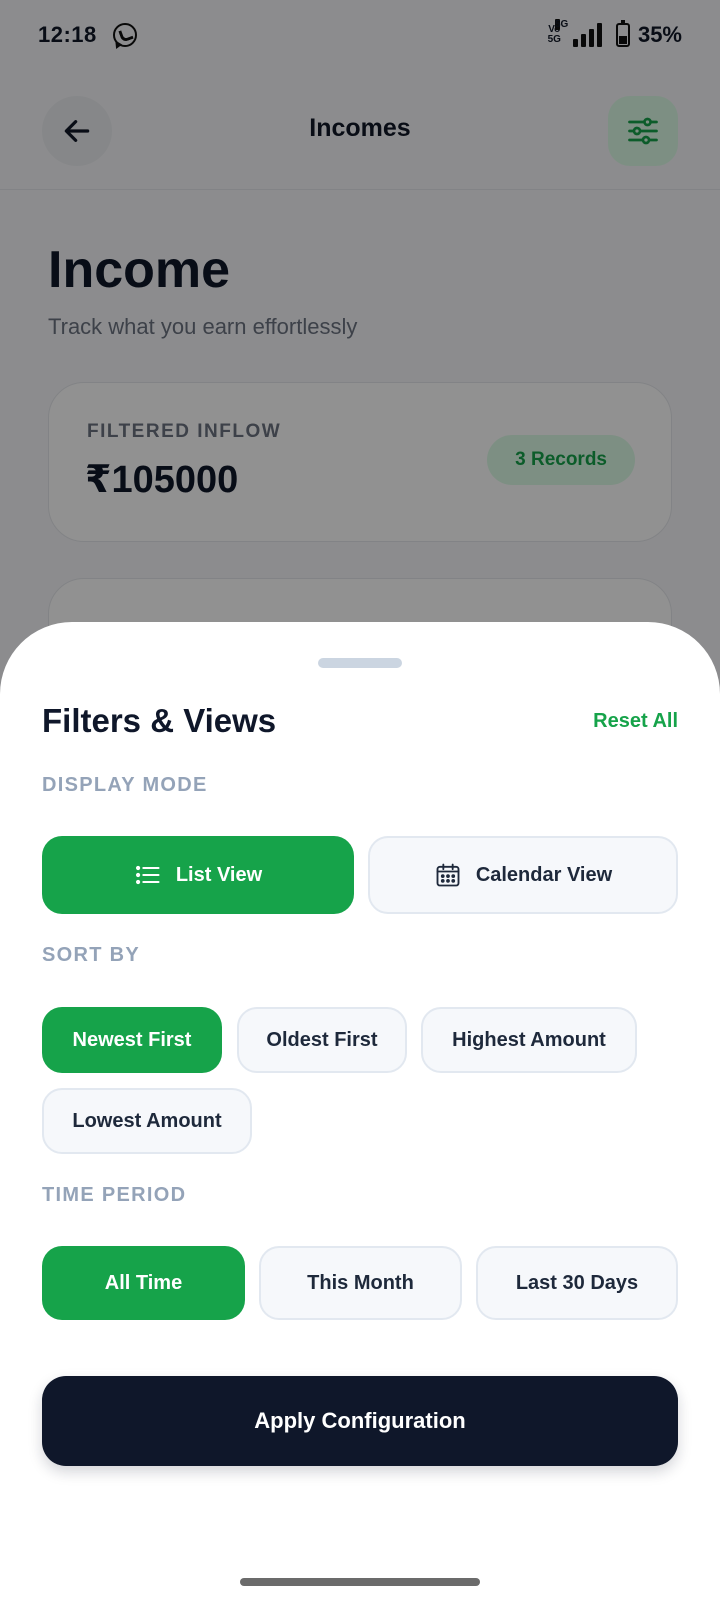  What do you see at coordinates (360, 663) in the screenshot?
I see `drag-handle` at bounding box center [360, 663].